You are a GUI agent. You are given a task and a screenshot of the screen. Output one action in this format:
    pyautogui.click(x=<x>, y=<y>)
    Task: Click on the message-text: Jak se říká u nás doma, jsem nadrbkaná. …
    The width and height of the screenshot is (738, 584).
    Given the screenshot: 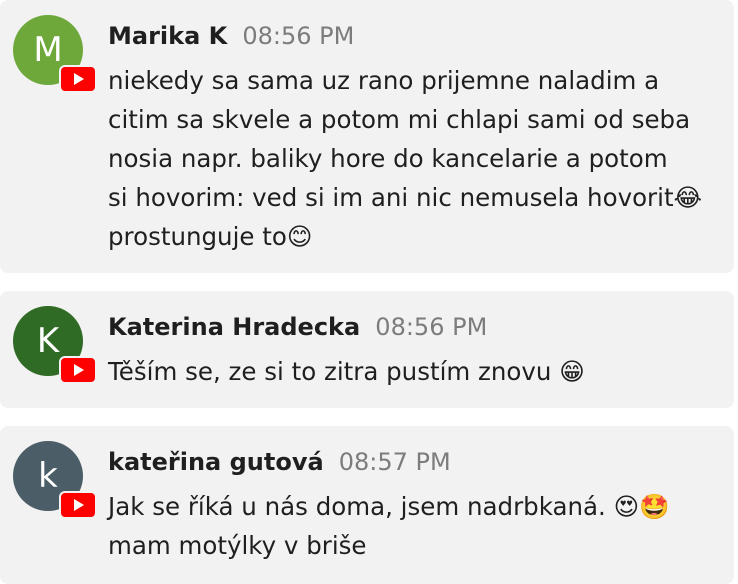 What is the action you would take?
    pyautogui.click(x=389, y=526)
    